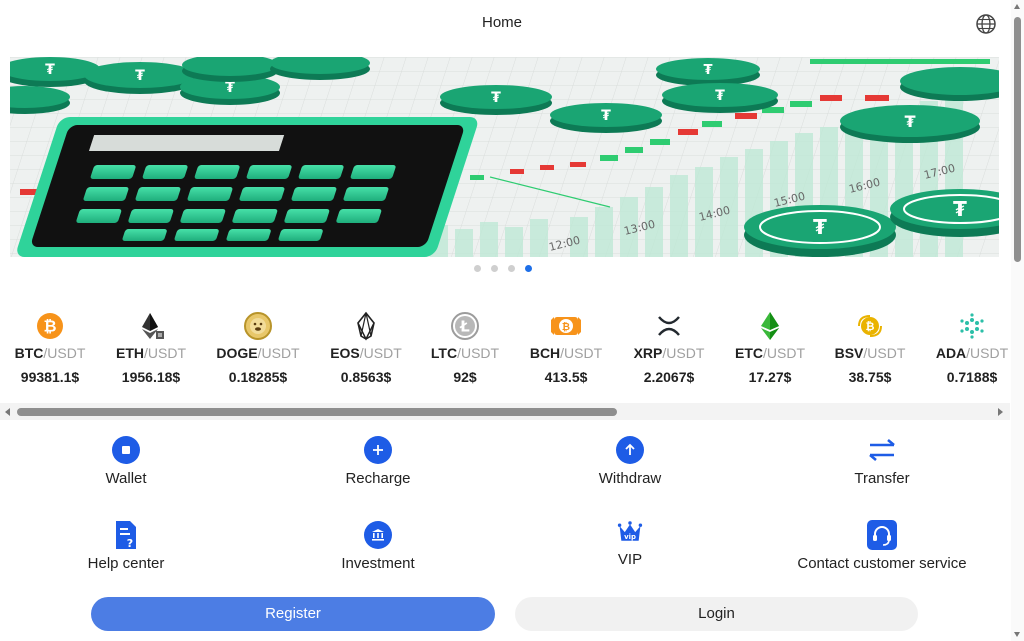  What do you see at coordinates (50, 377) in the screenshot?
I see `ticker-price: 99381.1$` at bounding box center [50, 377].